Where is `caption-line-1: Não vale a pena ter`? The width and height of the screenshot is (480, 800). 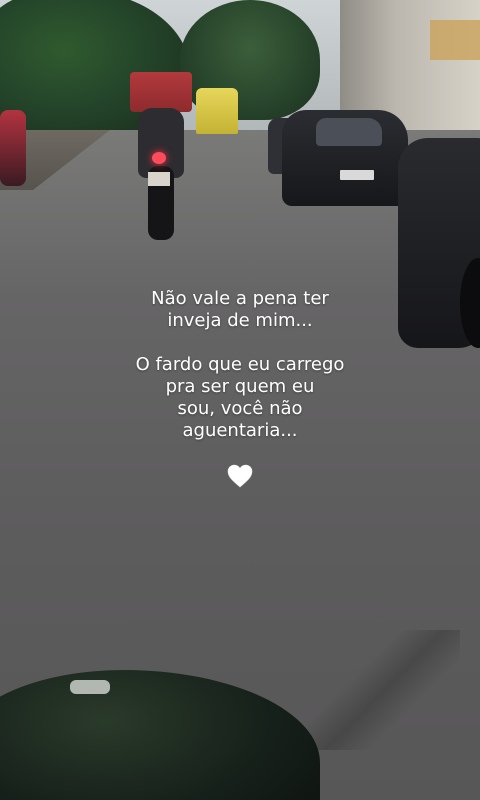 caption-line-1: Não vale a pena ter is located at coordinates (240, 298).